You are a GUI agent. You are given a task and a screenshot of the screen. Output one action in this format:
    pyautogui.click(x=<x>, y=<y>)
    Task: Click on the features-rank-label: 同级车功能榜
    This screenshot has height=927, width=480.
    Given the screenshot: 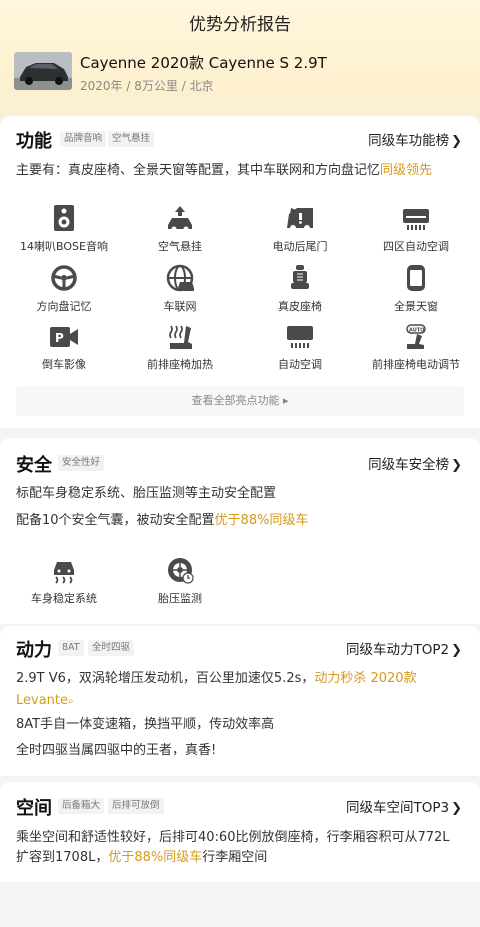 What is the action you would take?
    pyautogui.click(x=409, y=141)
    